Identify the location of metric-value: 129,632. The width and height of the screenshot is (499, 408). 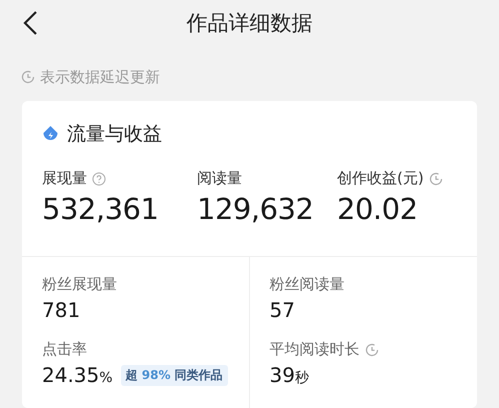
(255, 209).